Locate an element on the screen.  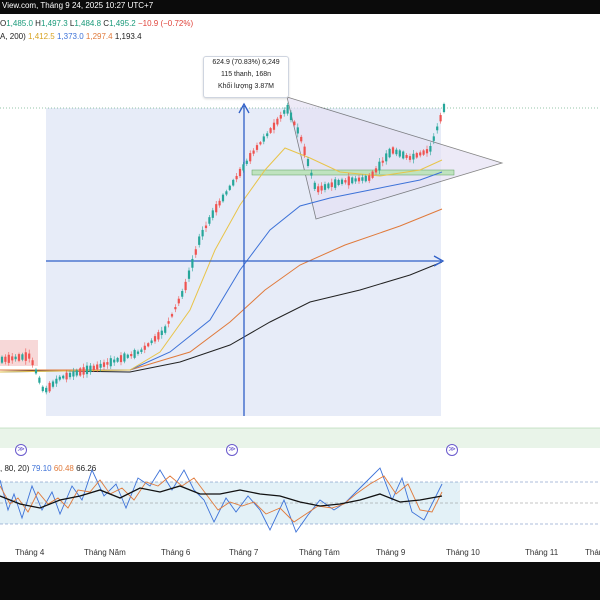
open-value: 1,485.0 is located at coordinates (19, 23).